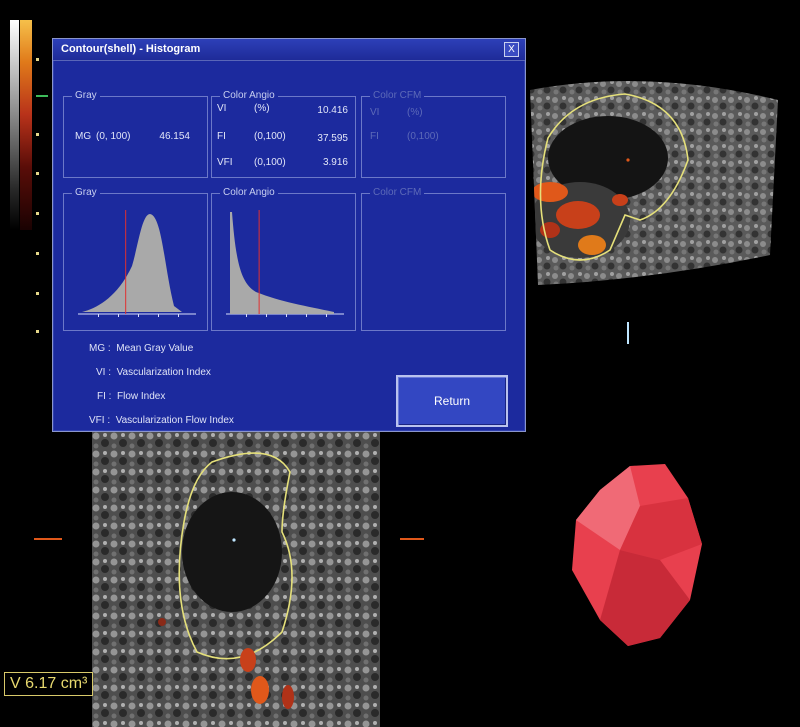 This screenshot has height=727, width=800. What do you see at coordinates (236, 579) in the screenshot?
I see `ultrasound-view-b` at bounding box center [236, 579].